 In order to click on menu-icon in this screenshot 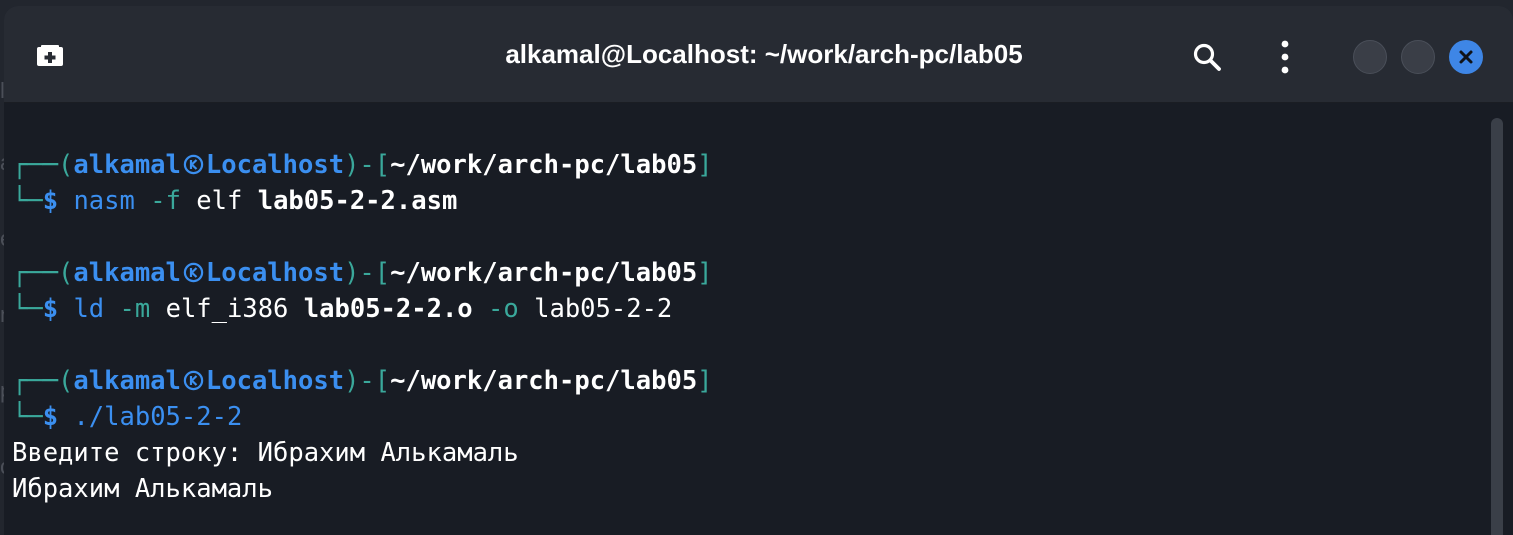, I will do `click(1285, 57)`.